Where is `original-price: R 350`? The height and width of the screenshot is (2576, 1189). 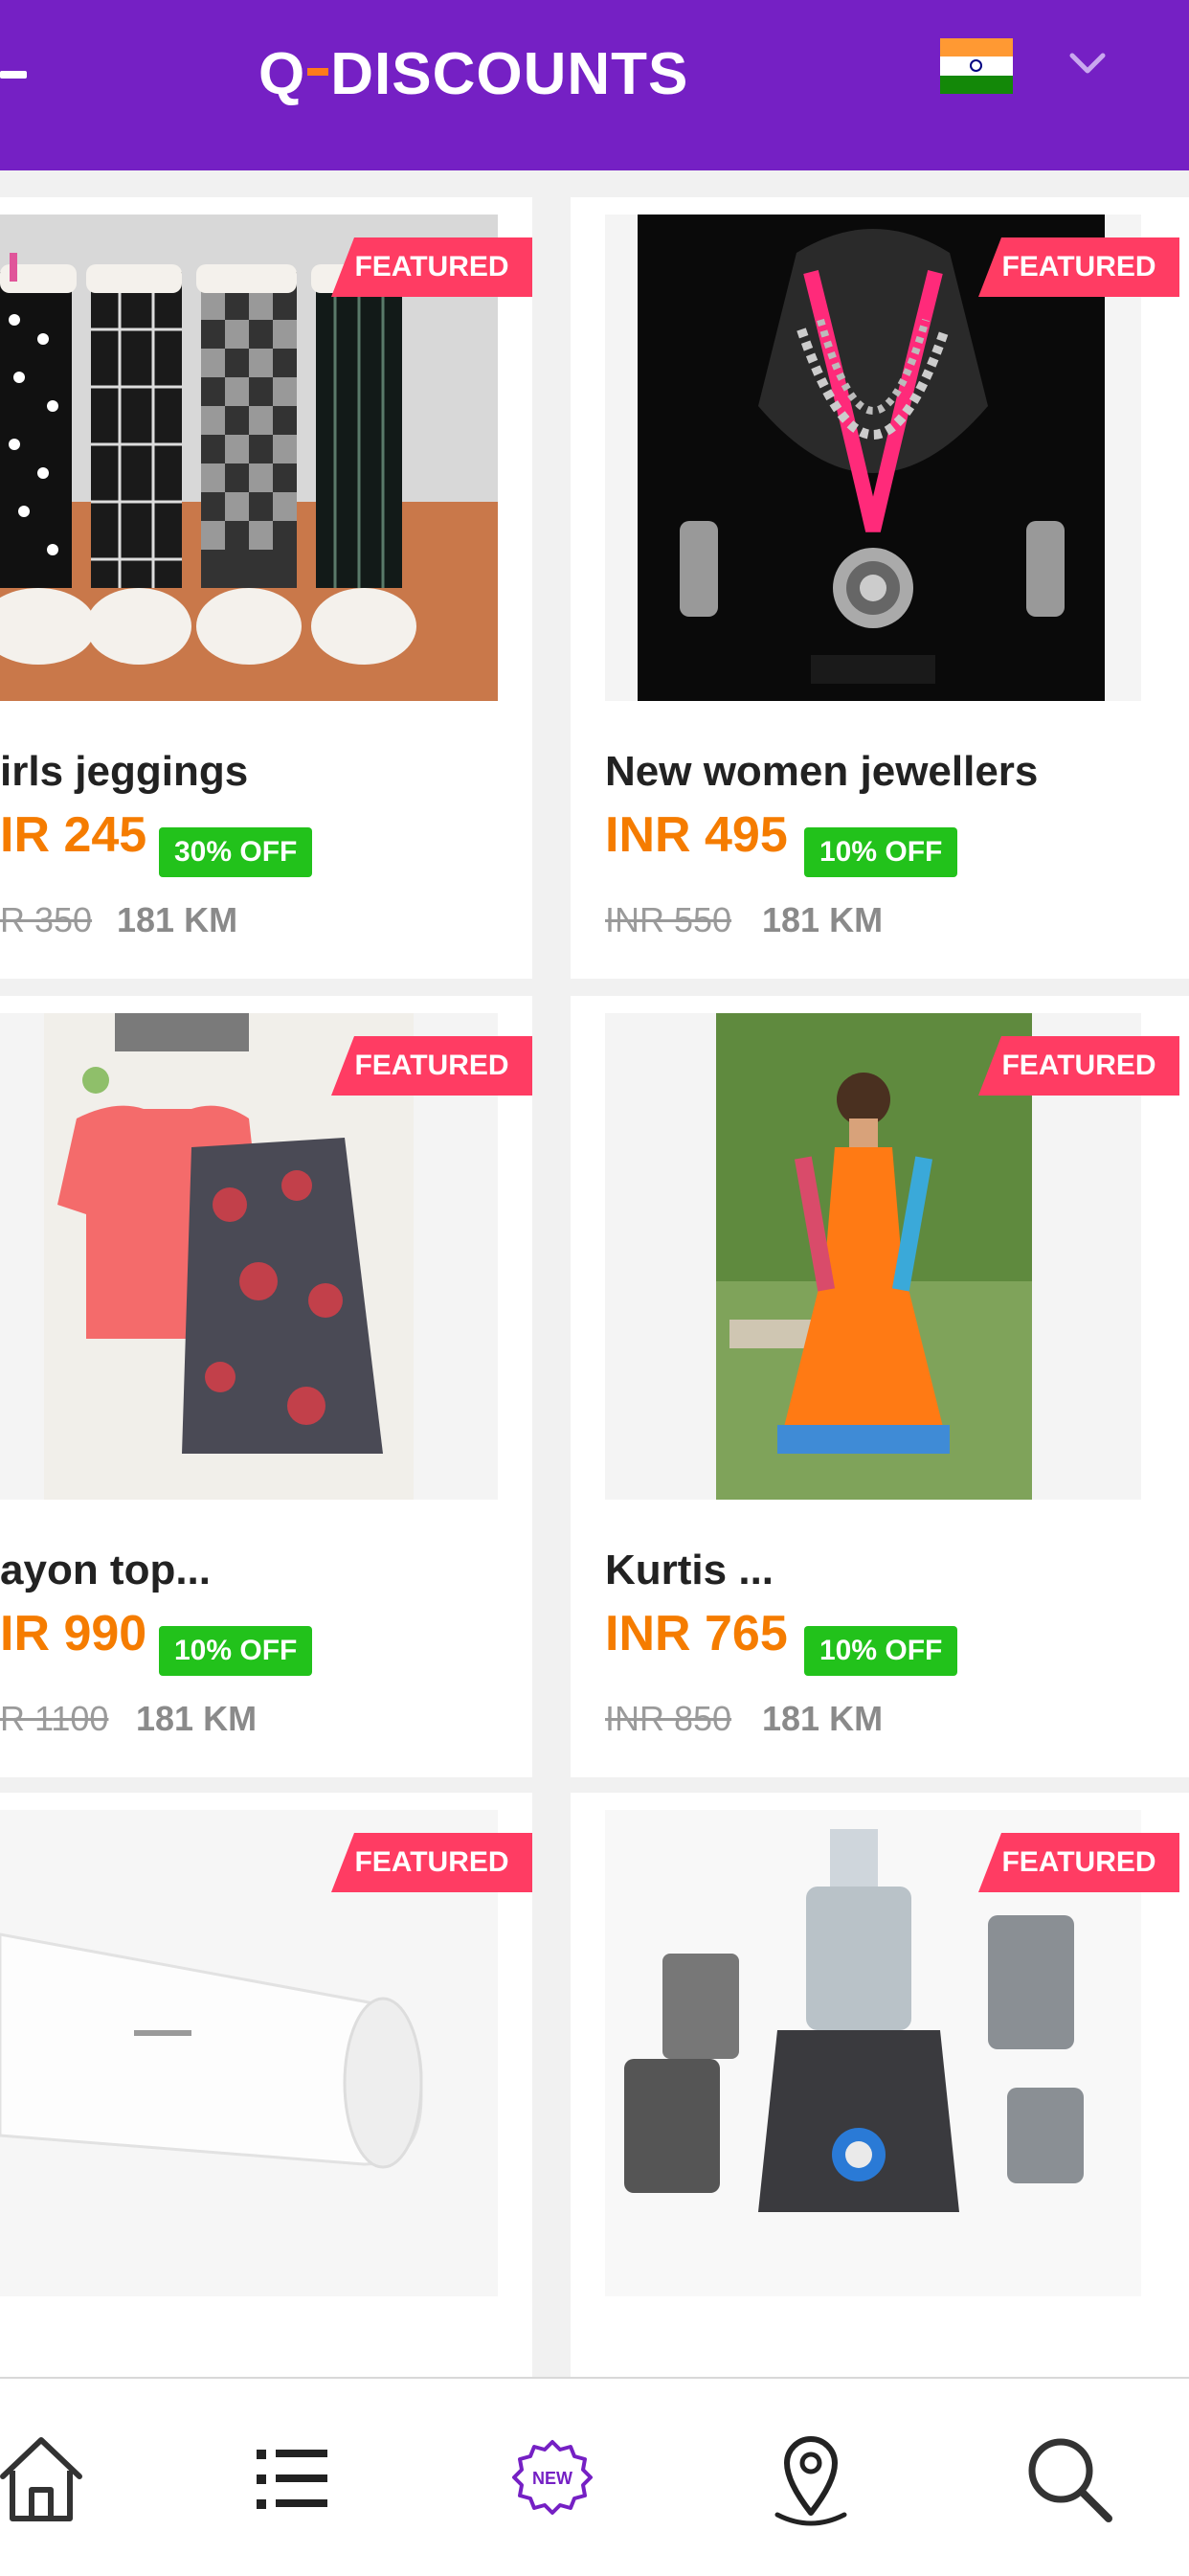
original-price: R 350 is located at coordinates (46, 919).